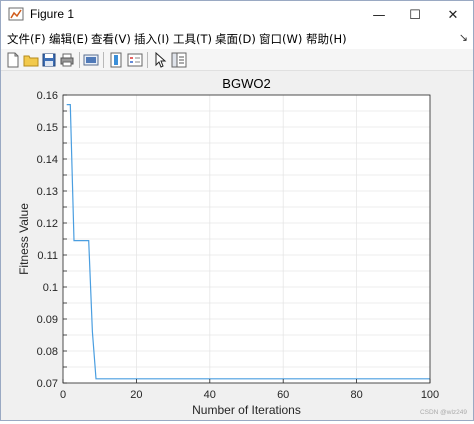  Describe the element at coordinates (111, 39) in the screenshot. I see `menu-view: 查看(V)` at that location.